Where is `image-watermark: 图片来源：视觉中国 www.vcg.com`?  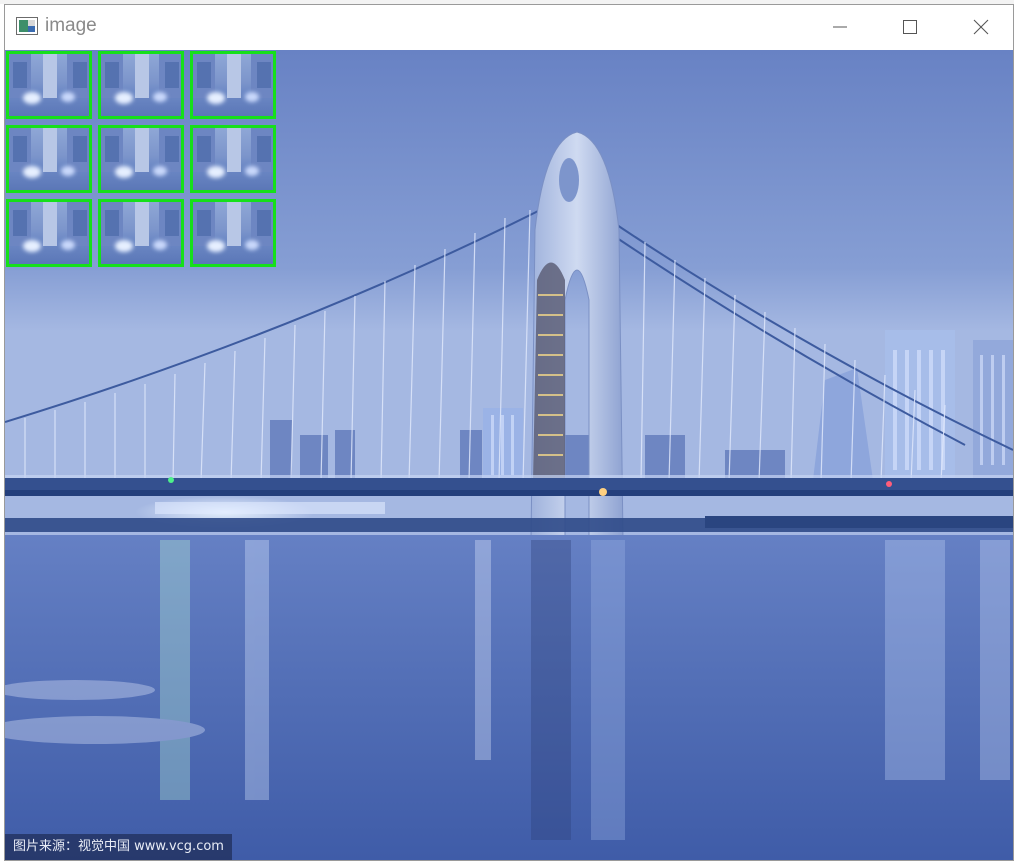 image-watermark: 图片来源：视觉中国 www.vcg.com is located at coordinates (118, 847).